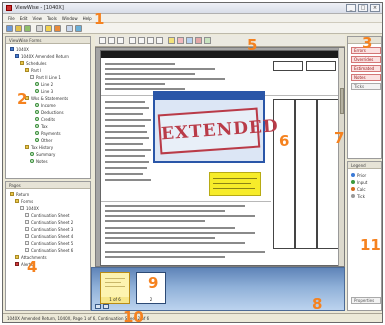 The height and width of the screenshot is (325, 385). What do you see at coordinates (151, 300) in the screenshot?
I see `thumbnail-label: 2` at bounding box center [151, 300].